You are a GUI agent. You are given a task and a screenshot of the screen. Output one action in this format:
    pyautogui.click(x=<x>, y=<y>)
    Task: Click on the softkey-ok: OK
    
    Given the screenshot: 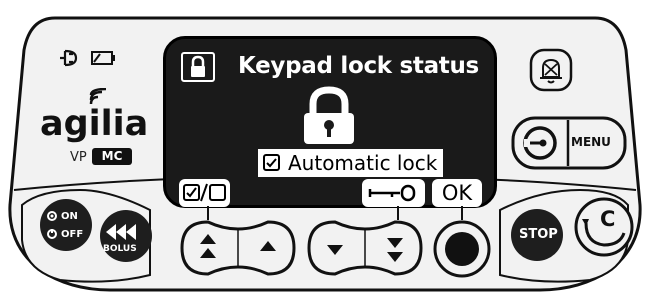 What is the action you would take?
    pyautogui.click(x=457, y=193)
    